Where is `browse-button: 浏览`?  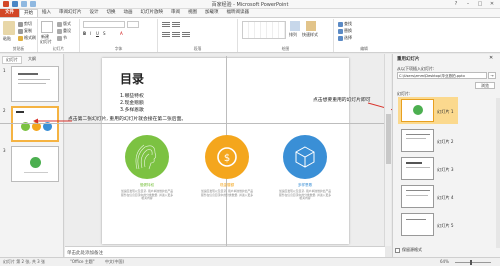
browse-button: 浏览 is located at coordinates (485, 85).